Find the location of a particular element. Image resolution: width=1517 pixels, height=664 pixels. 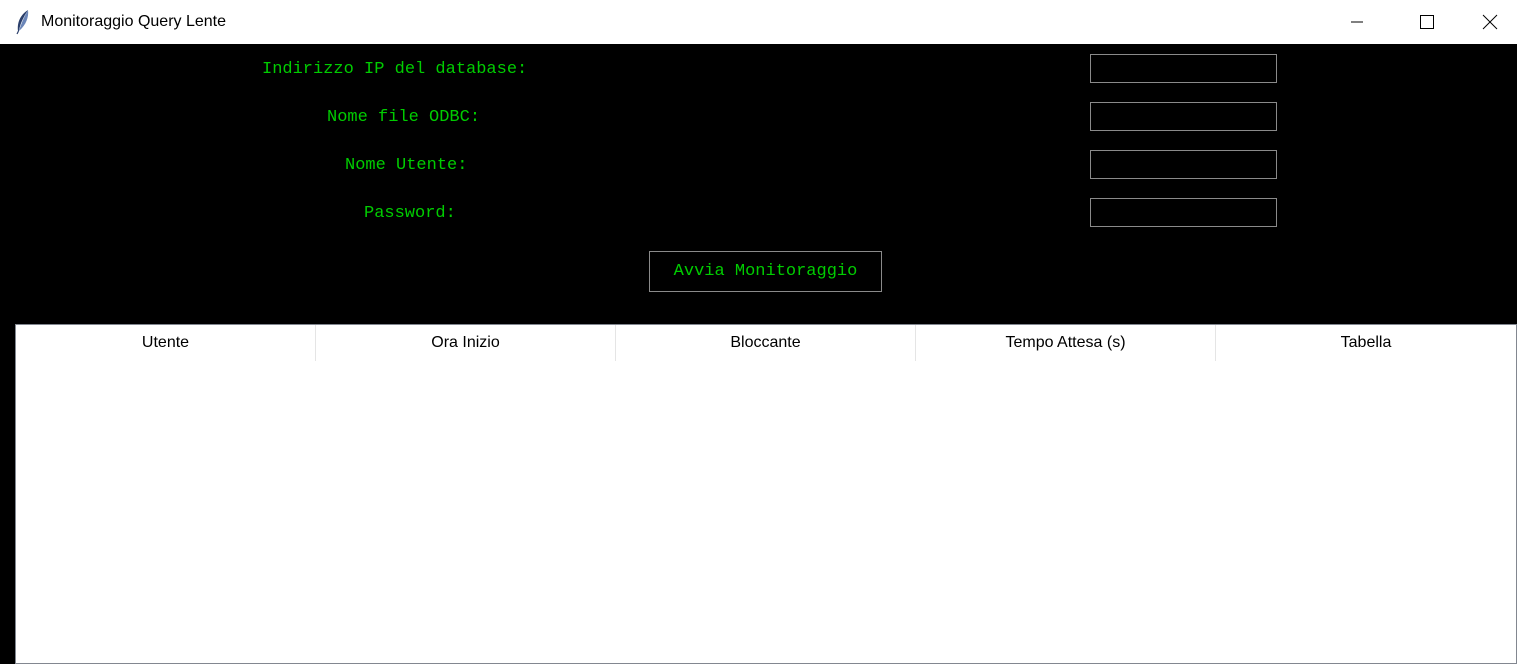

column-header-tabella: Tabella is located at coordinates (1366, 343).